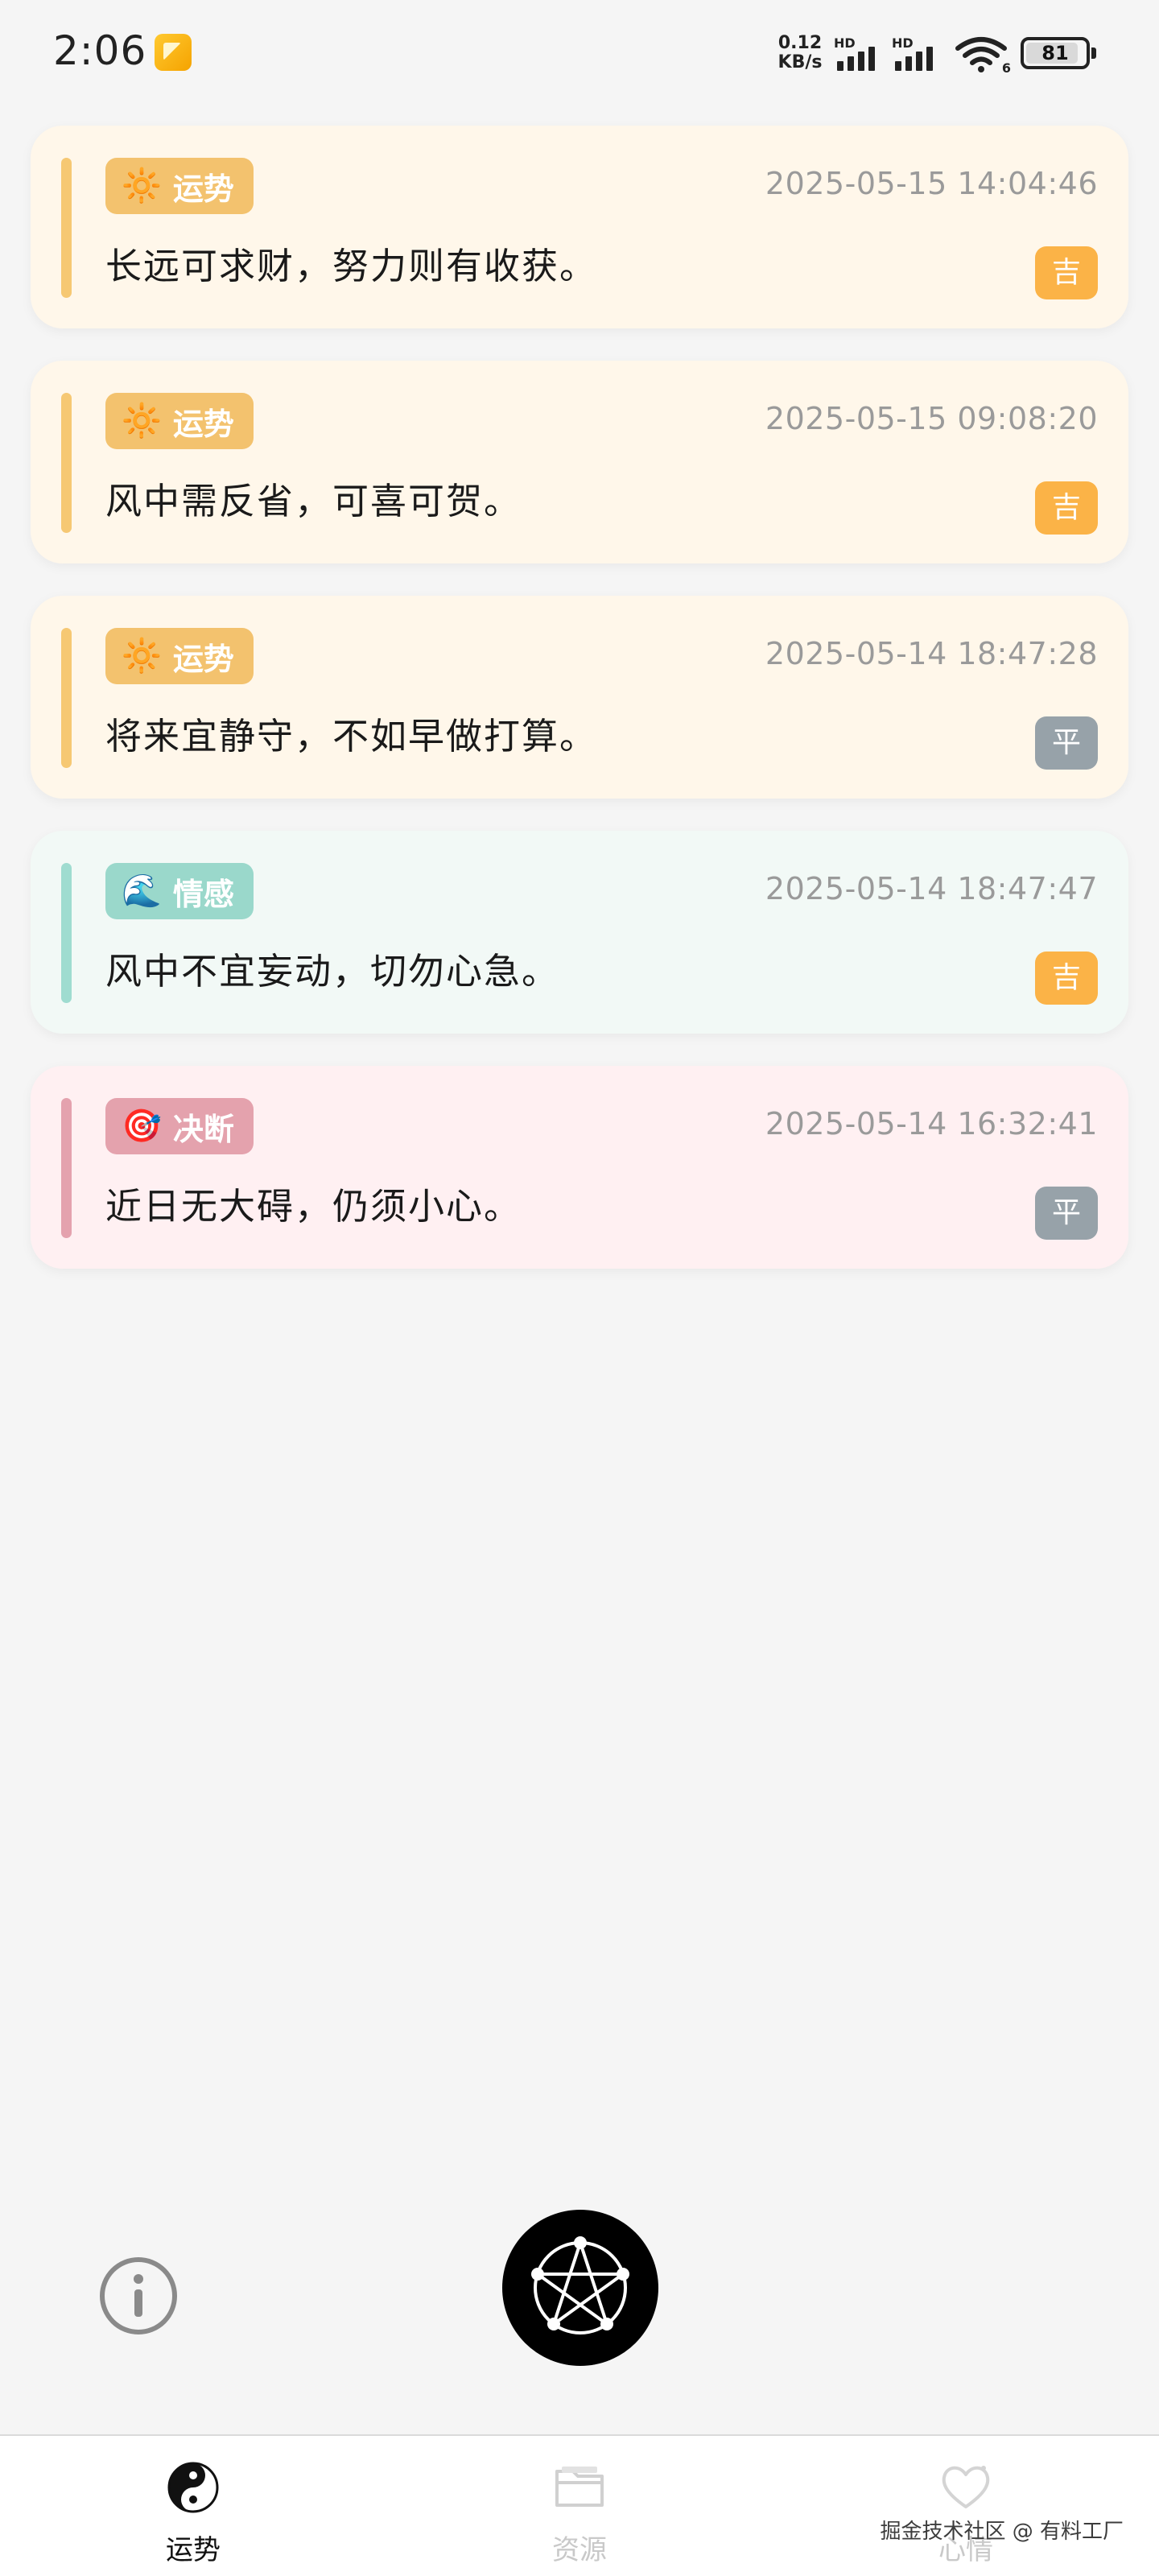  What do you see at coordinates (173, 53) in the screenshot?
I see `notification-app-icon` at bounding box center [173, 53].